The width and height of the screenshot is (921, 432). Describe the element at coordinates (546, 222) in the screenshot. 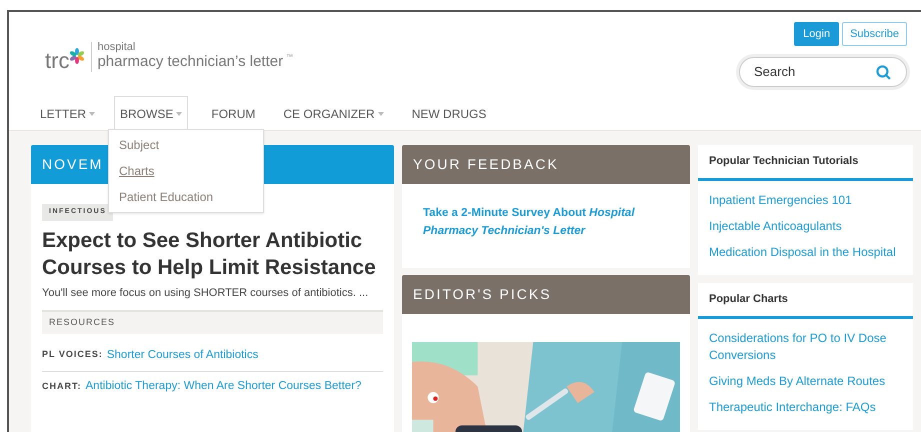

I see `survey-link: Take a 2-Minute Survey About Hospital Pharmacy Technician's Letter` at that location.